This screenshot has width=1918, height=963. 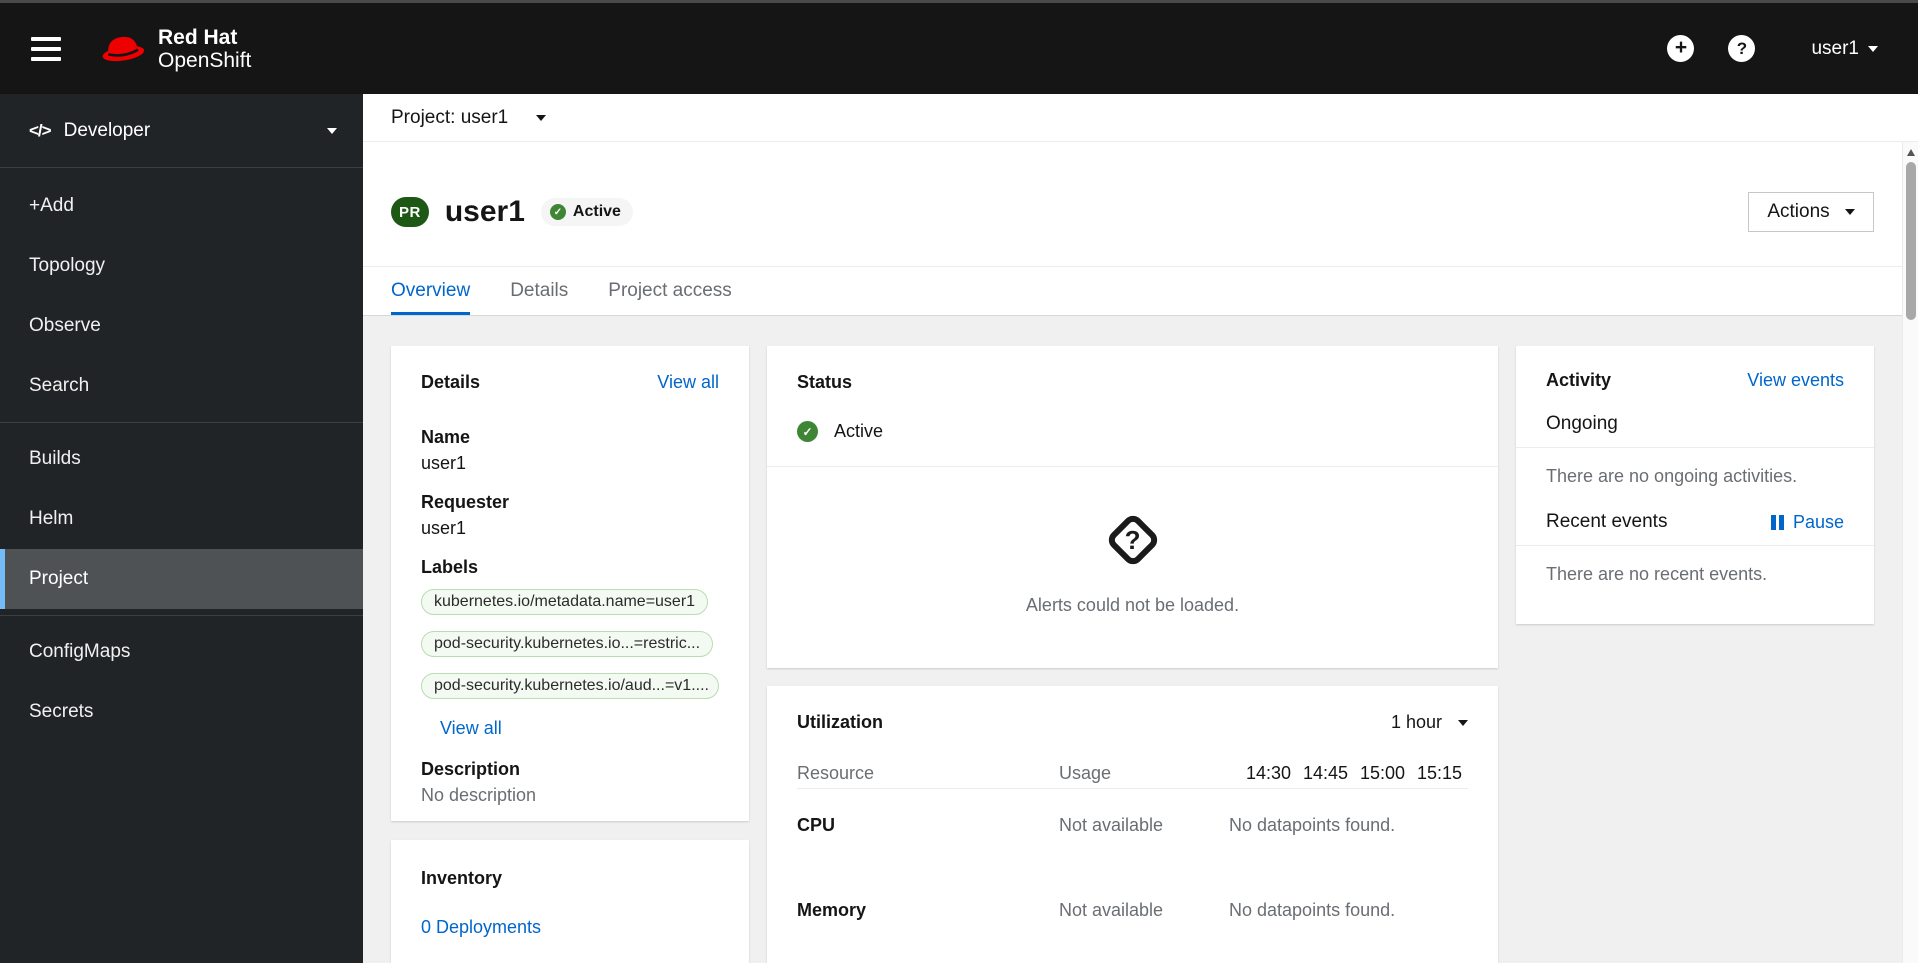 What do you see at coordinates (1835, 48) in the screenshot?
I see `username: user1` at bounding box center [1835, 48].